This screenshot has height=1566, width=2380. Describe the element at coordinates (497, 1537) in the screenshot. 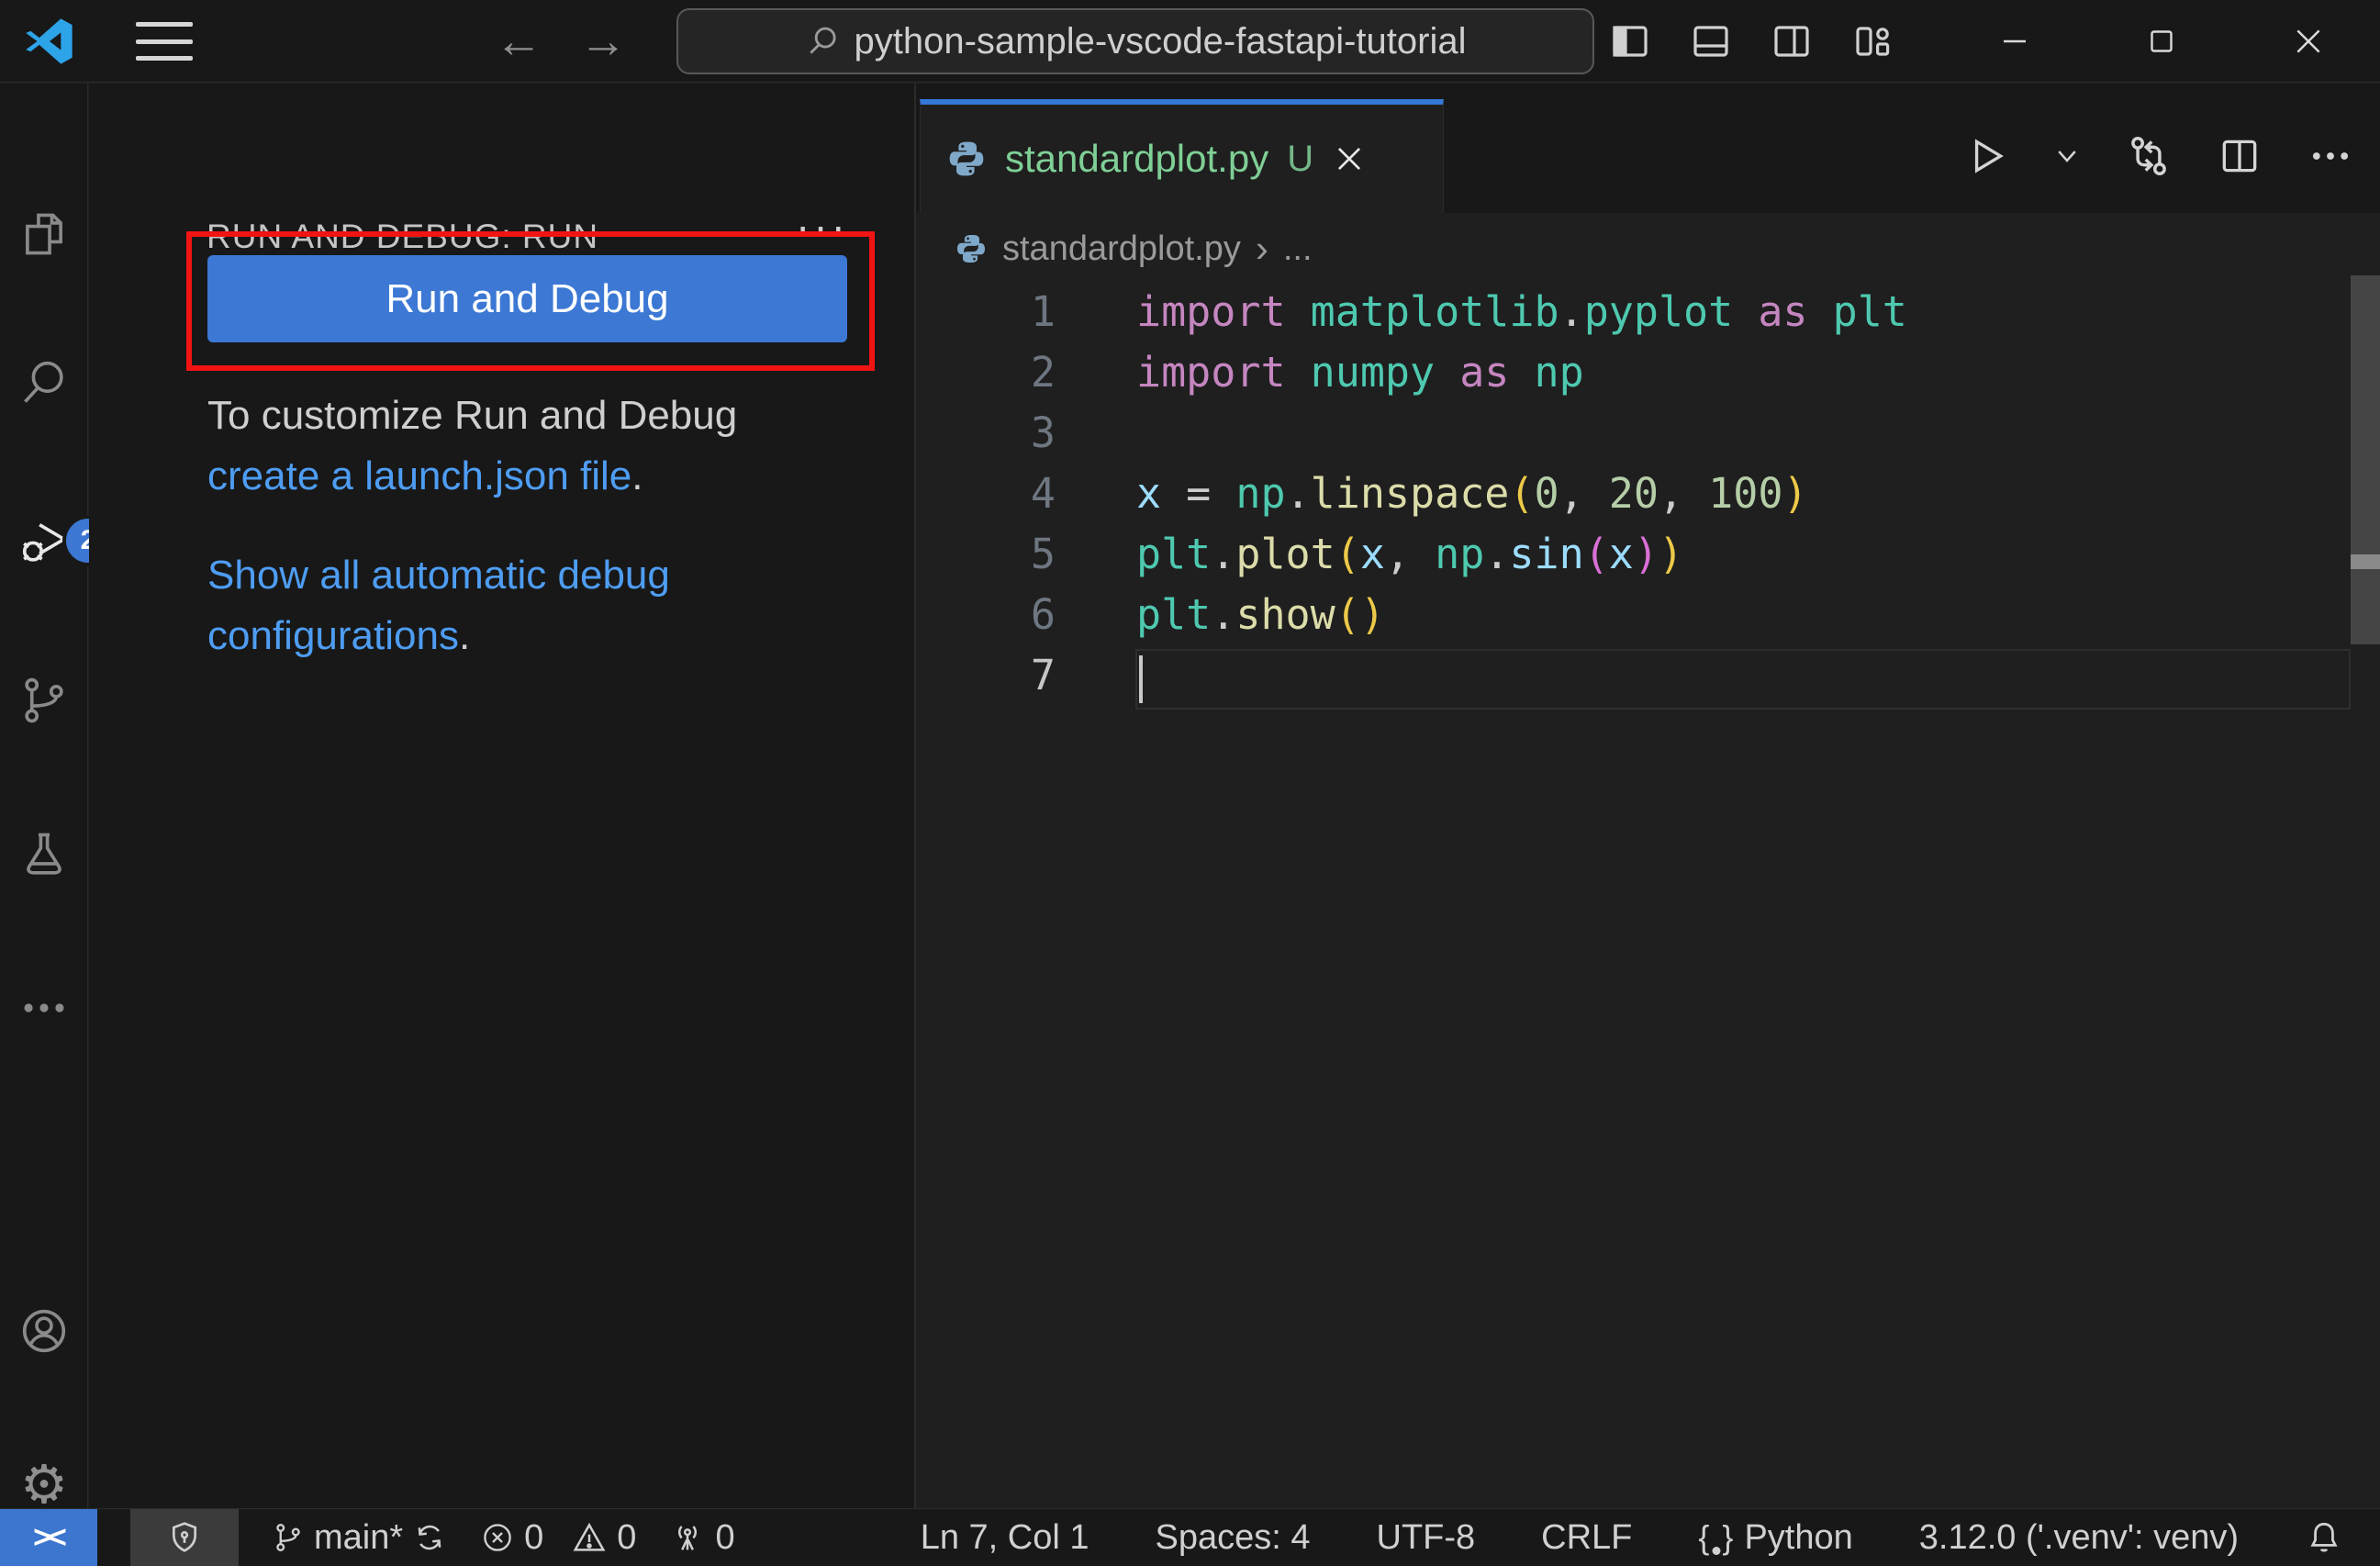

I see `errors-icon` at that location.